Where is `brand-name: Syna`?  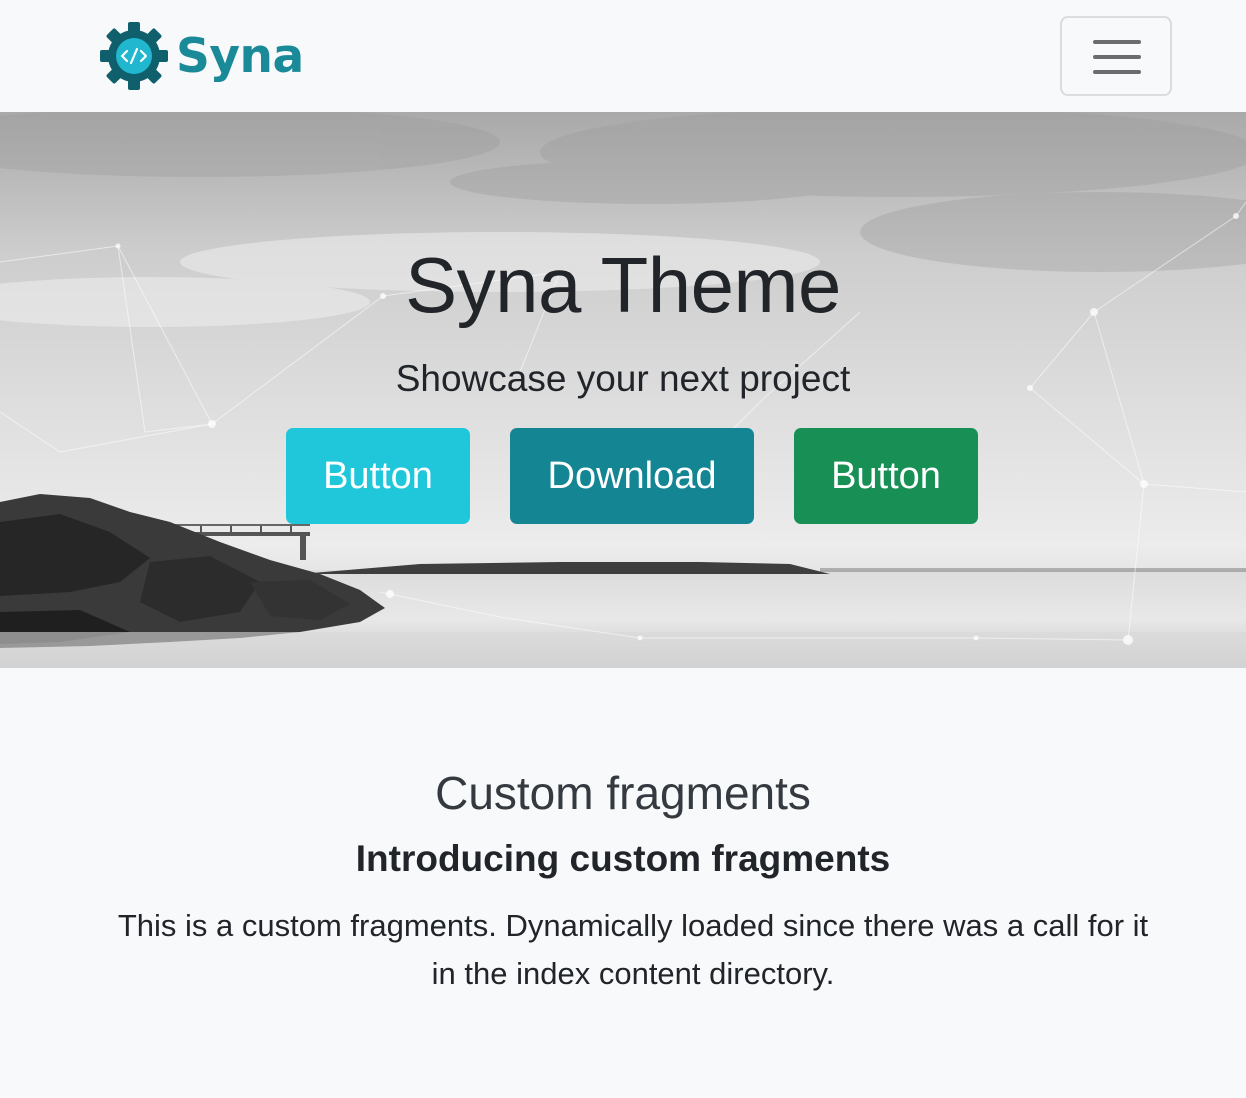
brand-name: Syna is located at coordinates (240, 56).